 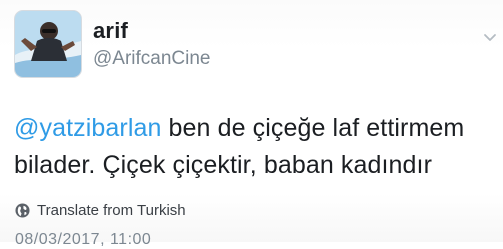 What do you see at coordinates (110, 31) in the screenshot?
I see `display-name: arif` at bounding box center [110, 31].